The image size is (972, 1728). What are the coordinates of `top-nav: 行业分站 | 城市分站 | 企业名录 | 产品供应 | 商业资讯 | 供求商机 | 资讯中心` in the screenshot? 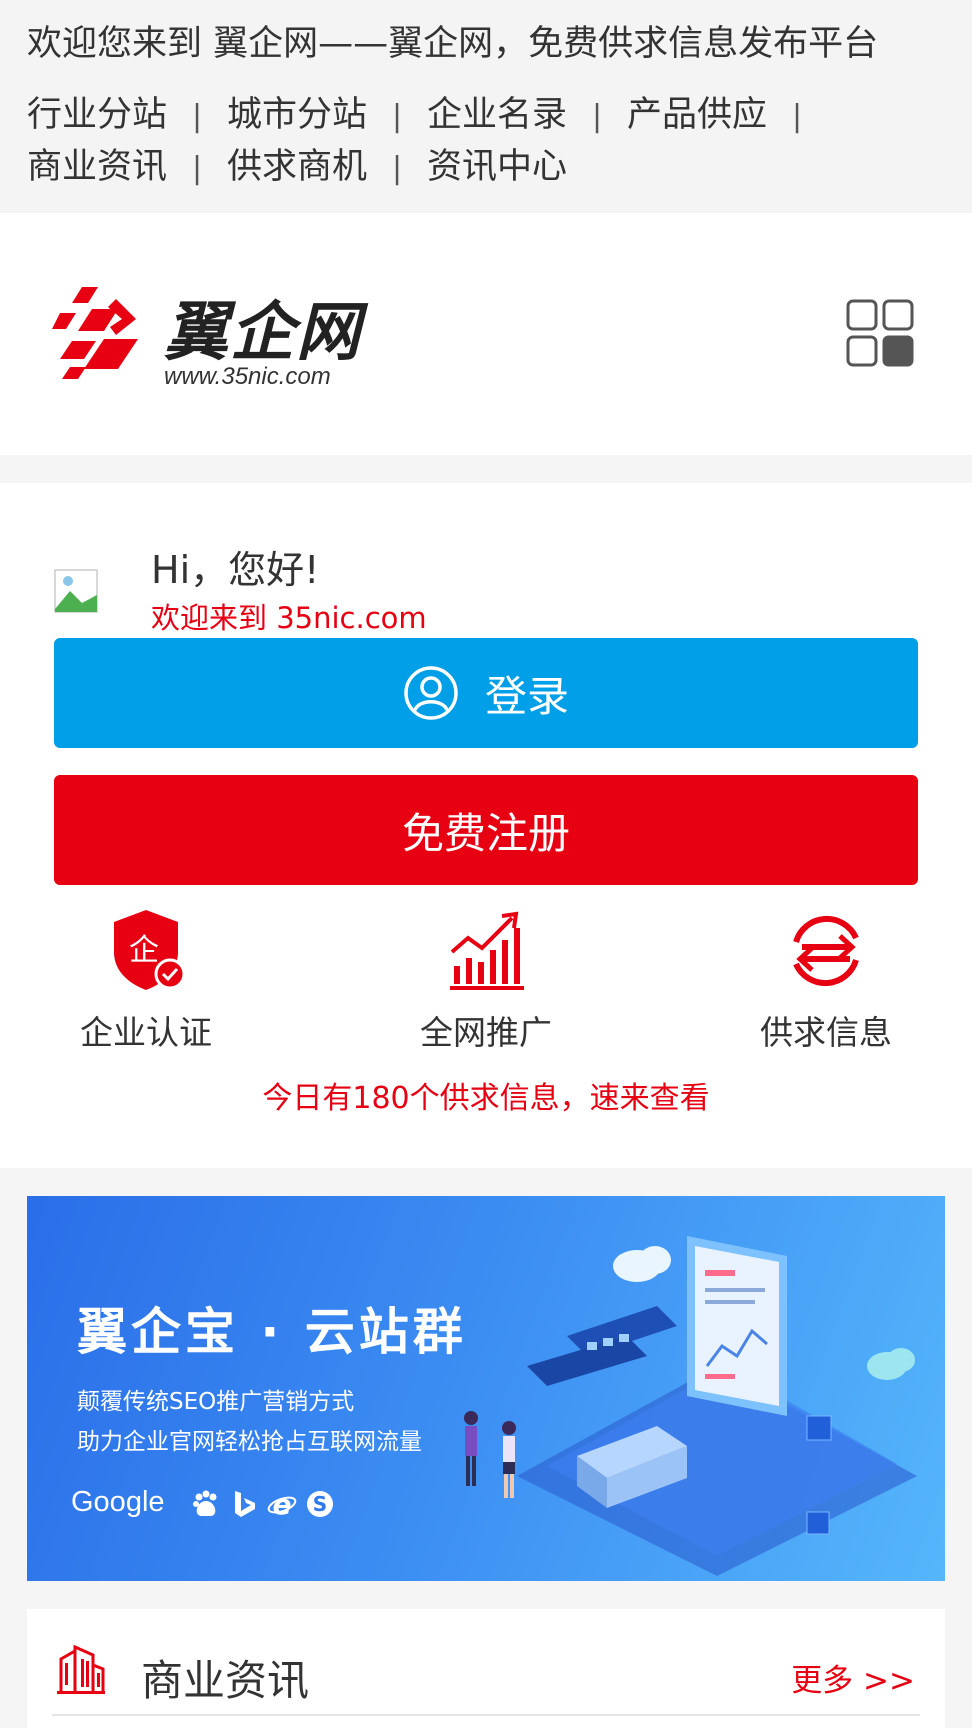 It's located at (486, 142).